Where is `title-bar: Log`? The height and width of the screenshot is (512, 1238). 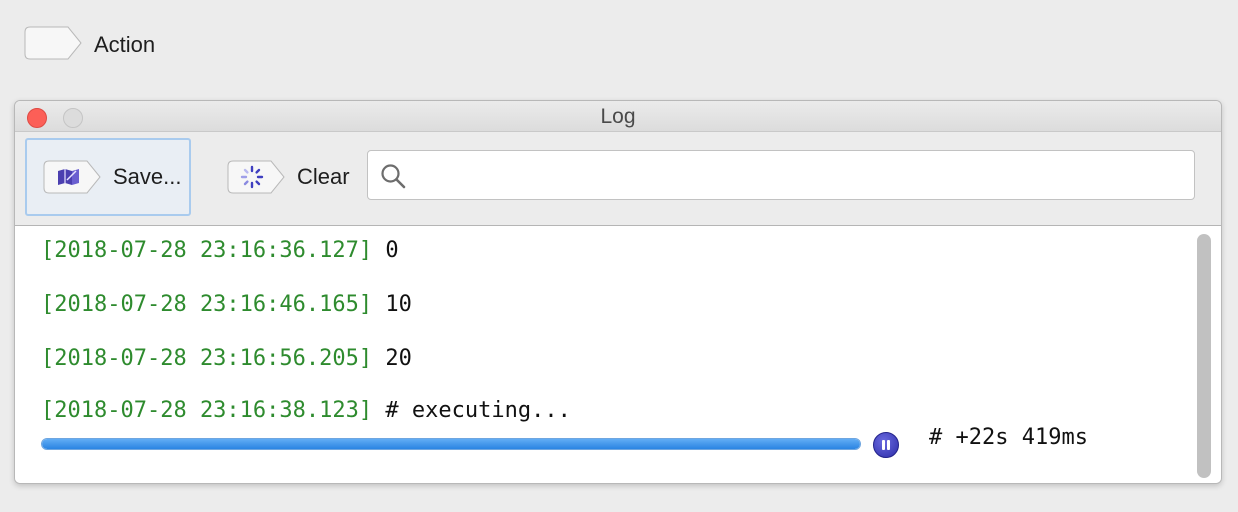 title-bar: Log is located at coordinates (618, 116).